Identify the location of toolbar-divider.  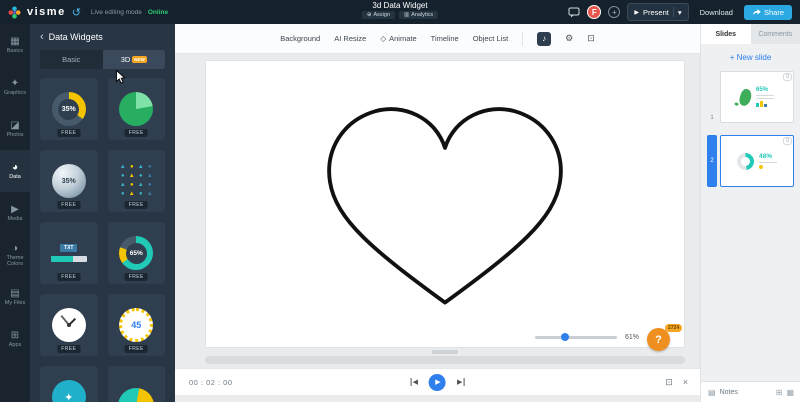
(523, 38).